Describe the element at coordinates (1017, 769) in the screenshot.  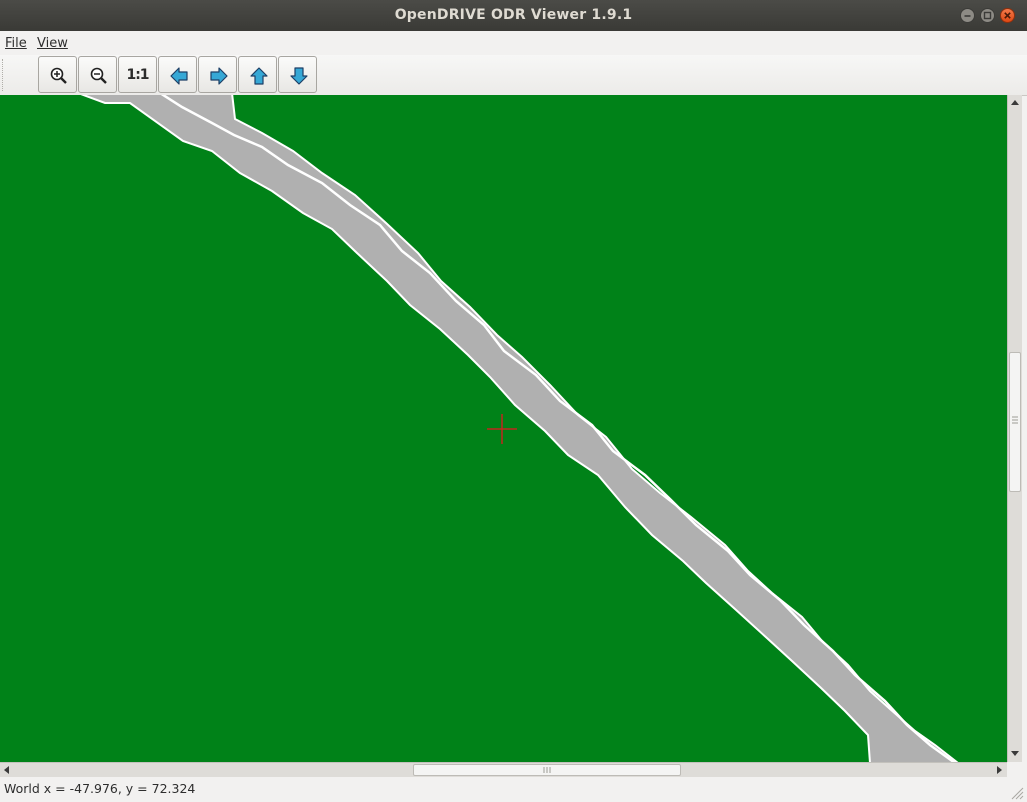
I see `scrollbar-corner` at that location.